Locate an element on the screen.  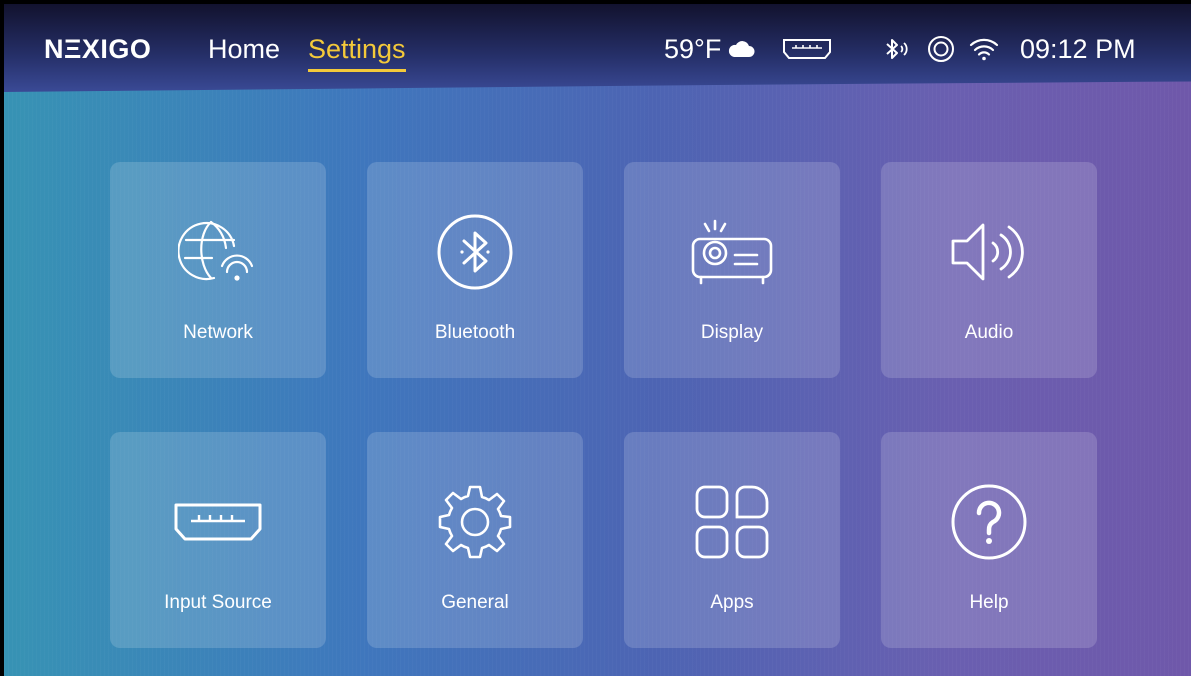
bluetooth-audio-icon is located at coordinates (898, 49).